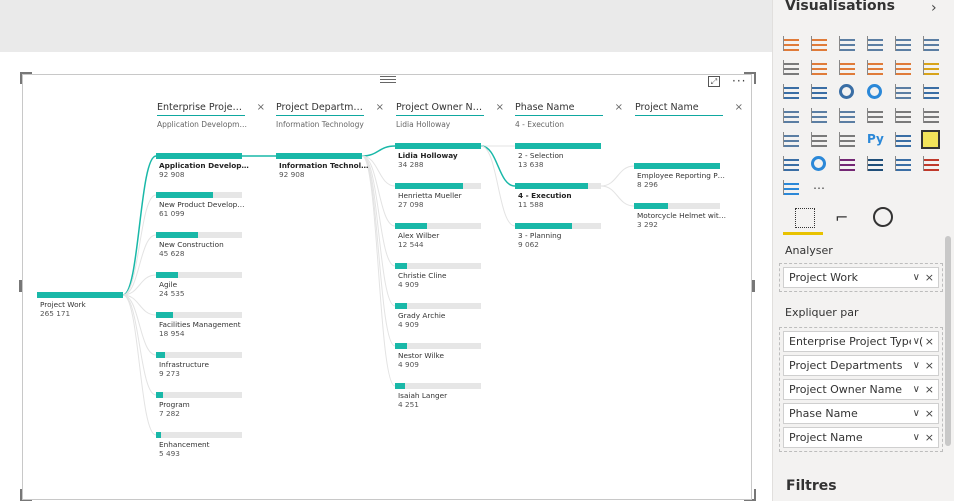  Describe the element at coordinates (861, 413) in the screenshot. I see `explain-field: Phase Name ∨ ×` at that location.